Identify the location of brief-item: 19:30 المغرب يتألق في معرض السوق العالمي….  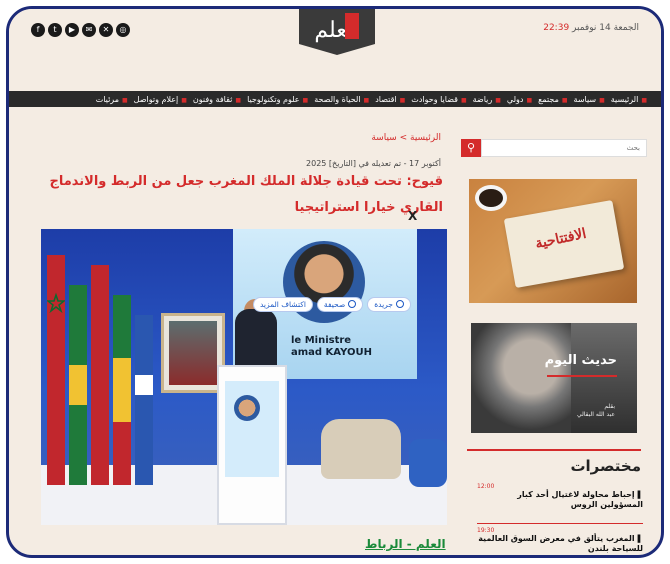
(560, 540).